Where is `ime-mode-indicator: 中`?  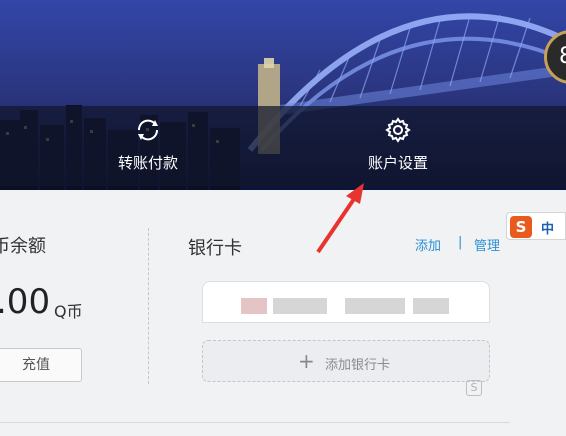
ime-mode-indicator: 中 is located at coordinates (547, 227).